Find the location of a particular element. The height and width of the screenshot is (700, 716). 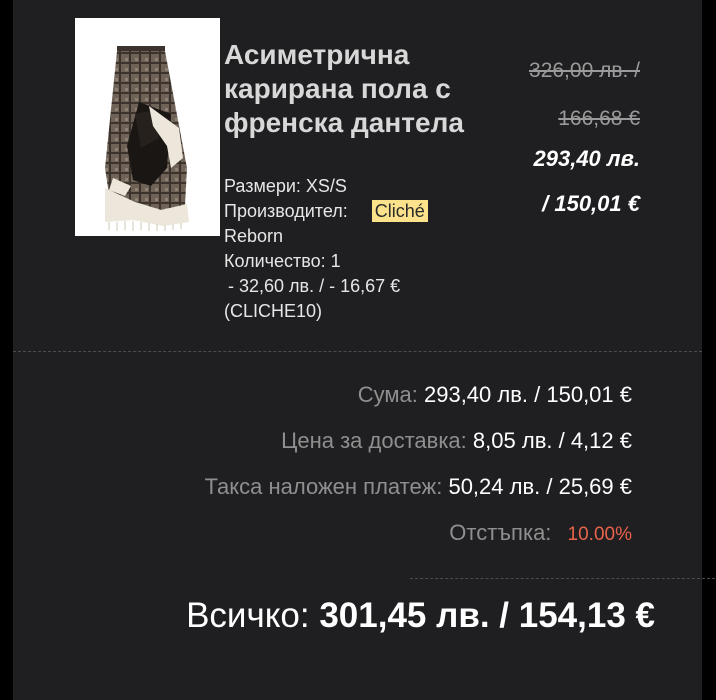

old-price-bgn: 326,00 лв. / is located at coordinates (584, 70).